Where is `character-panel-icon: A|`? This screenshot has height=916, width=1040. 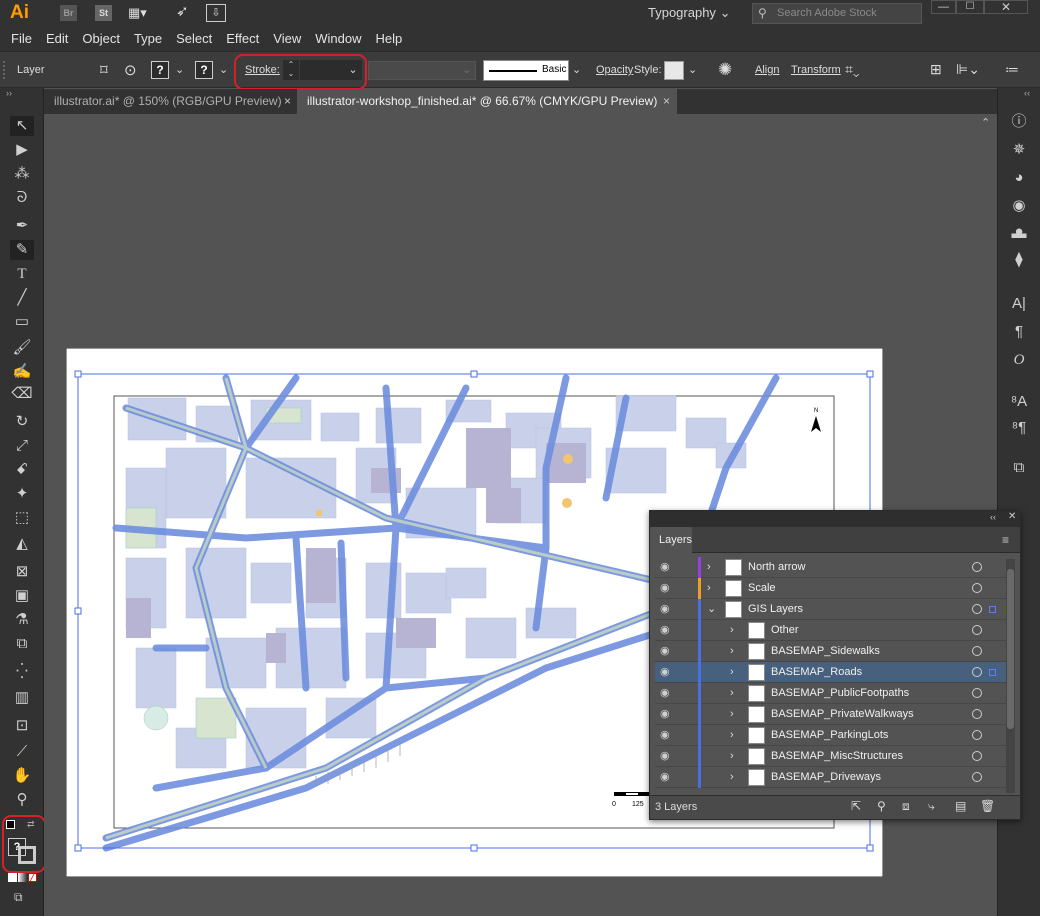
character-panel-icon: A| is located at coordinates (1019, 304).